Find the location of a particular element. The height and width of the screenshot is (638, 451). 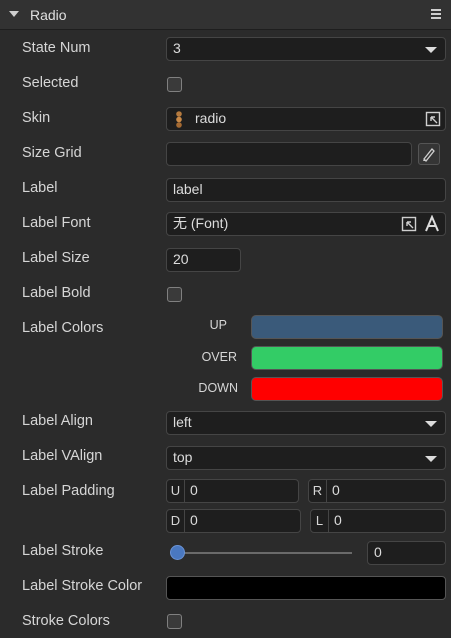

selected-label: Selected is located at coordinates (50, 83).